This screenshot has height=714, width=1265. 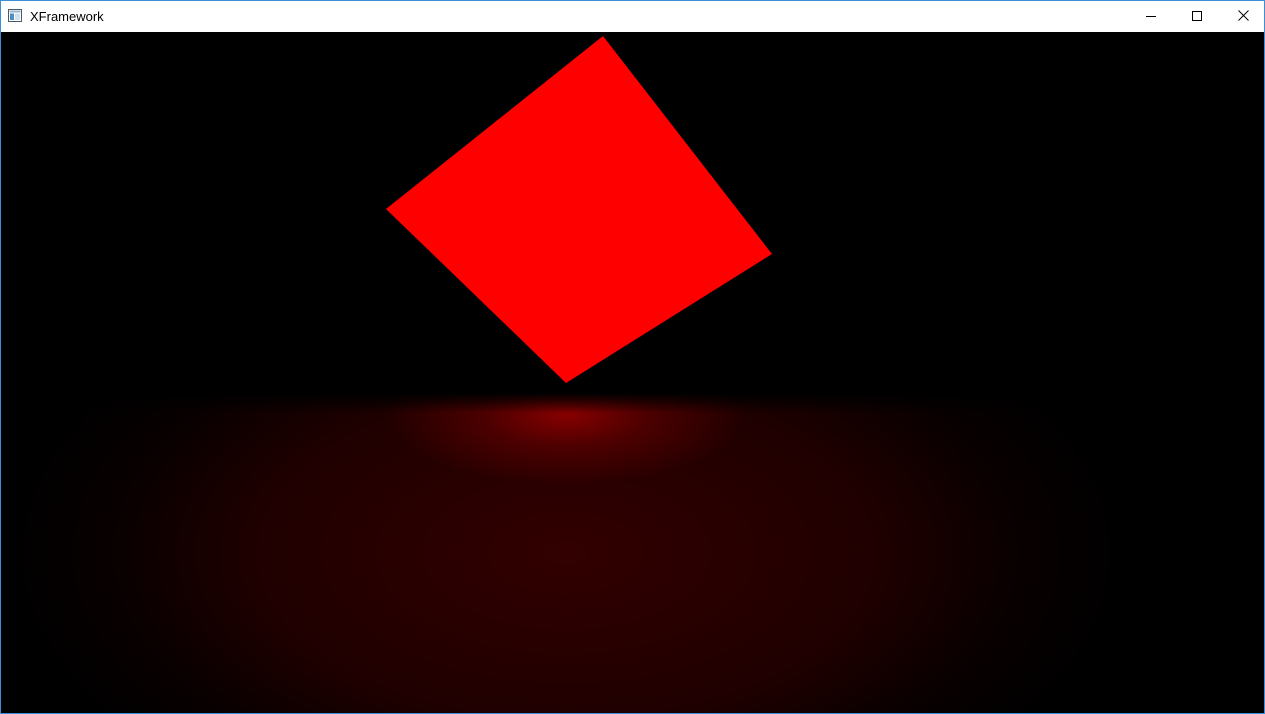 What do you see at coordinates (632, 16) in the screenshot?
I see `title-bar: XFramework` at bounding box center [632, 16].